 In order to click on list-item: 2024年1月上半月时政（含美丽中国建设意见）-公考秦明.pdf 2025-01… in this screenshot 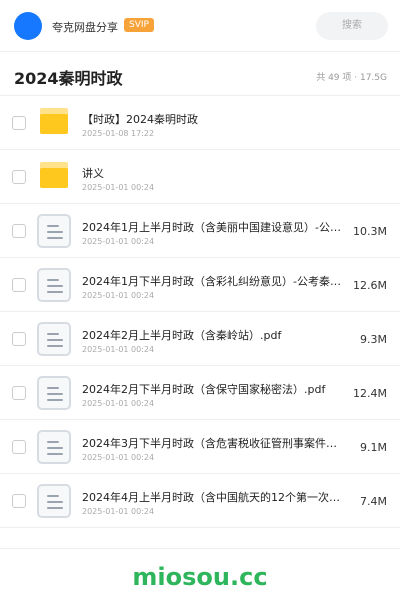, I will do `click(200, 231)`.